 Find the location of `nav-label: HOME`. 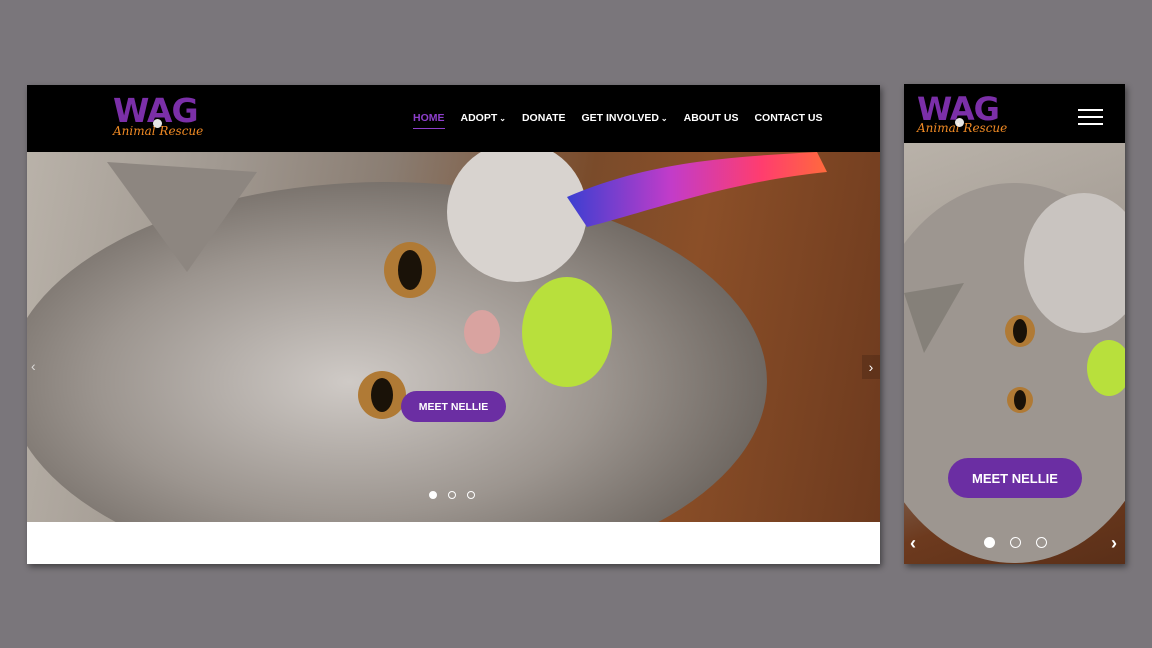

nav-label: HOME is located at coordinates (429, 118).